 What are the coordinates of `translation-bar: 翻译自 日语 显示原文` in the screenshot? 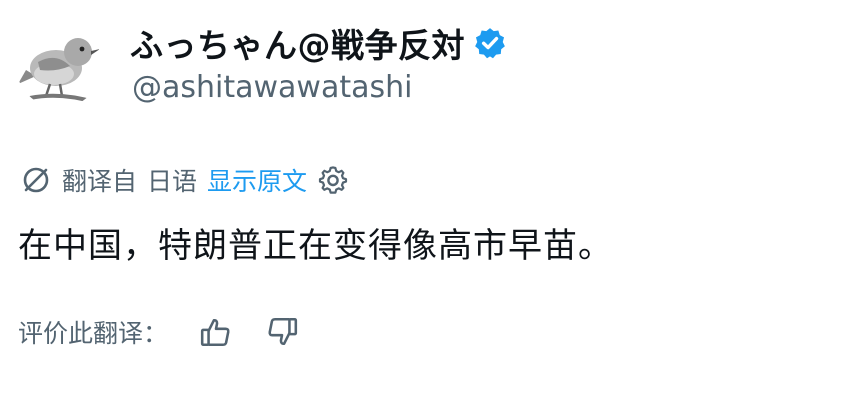 It's located at (184, 180).